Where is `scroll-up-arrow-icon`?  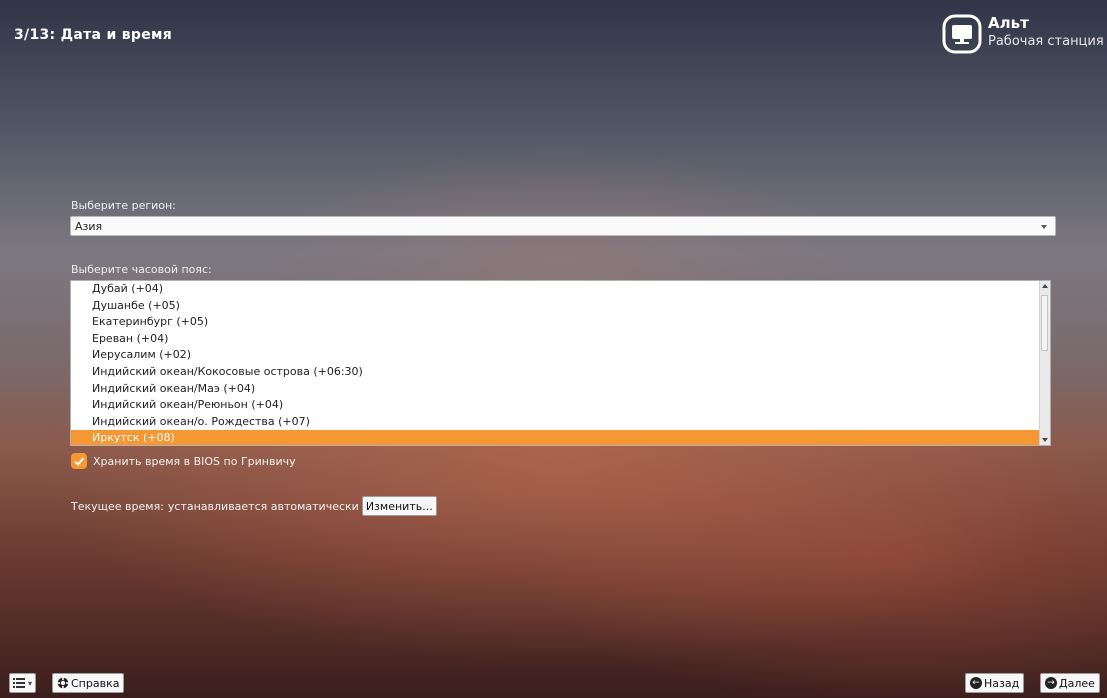
scroll-up-arrow-icon is located at coordinates (1045, 286).